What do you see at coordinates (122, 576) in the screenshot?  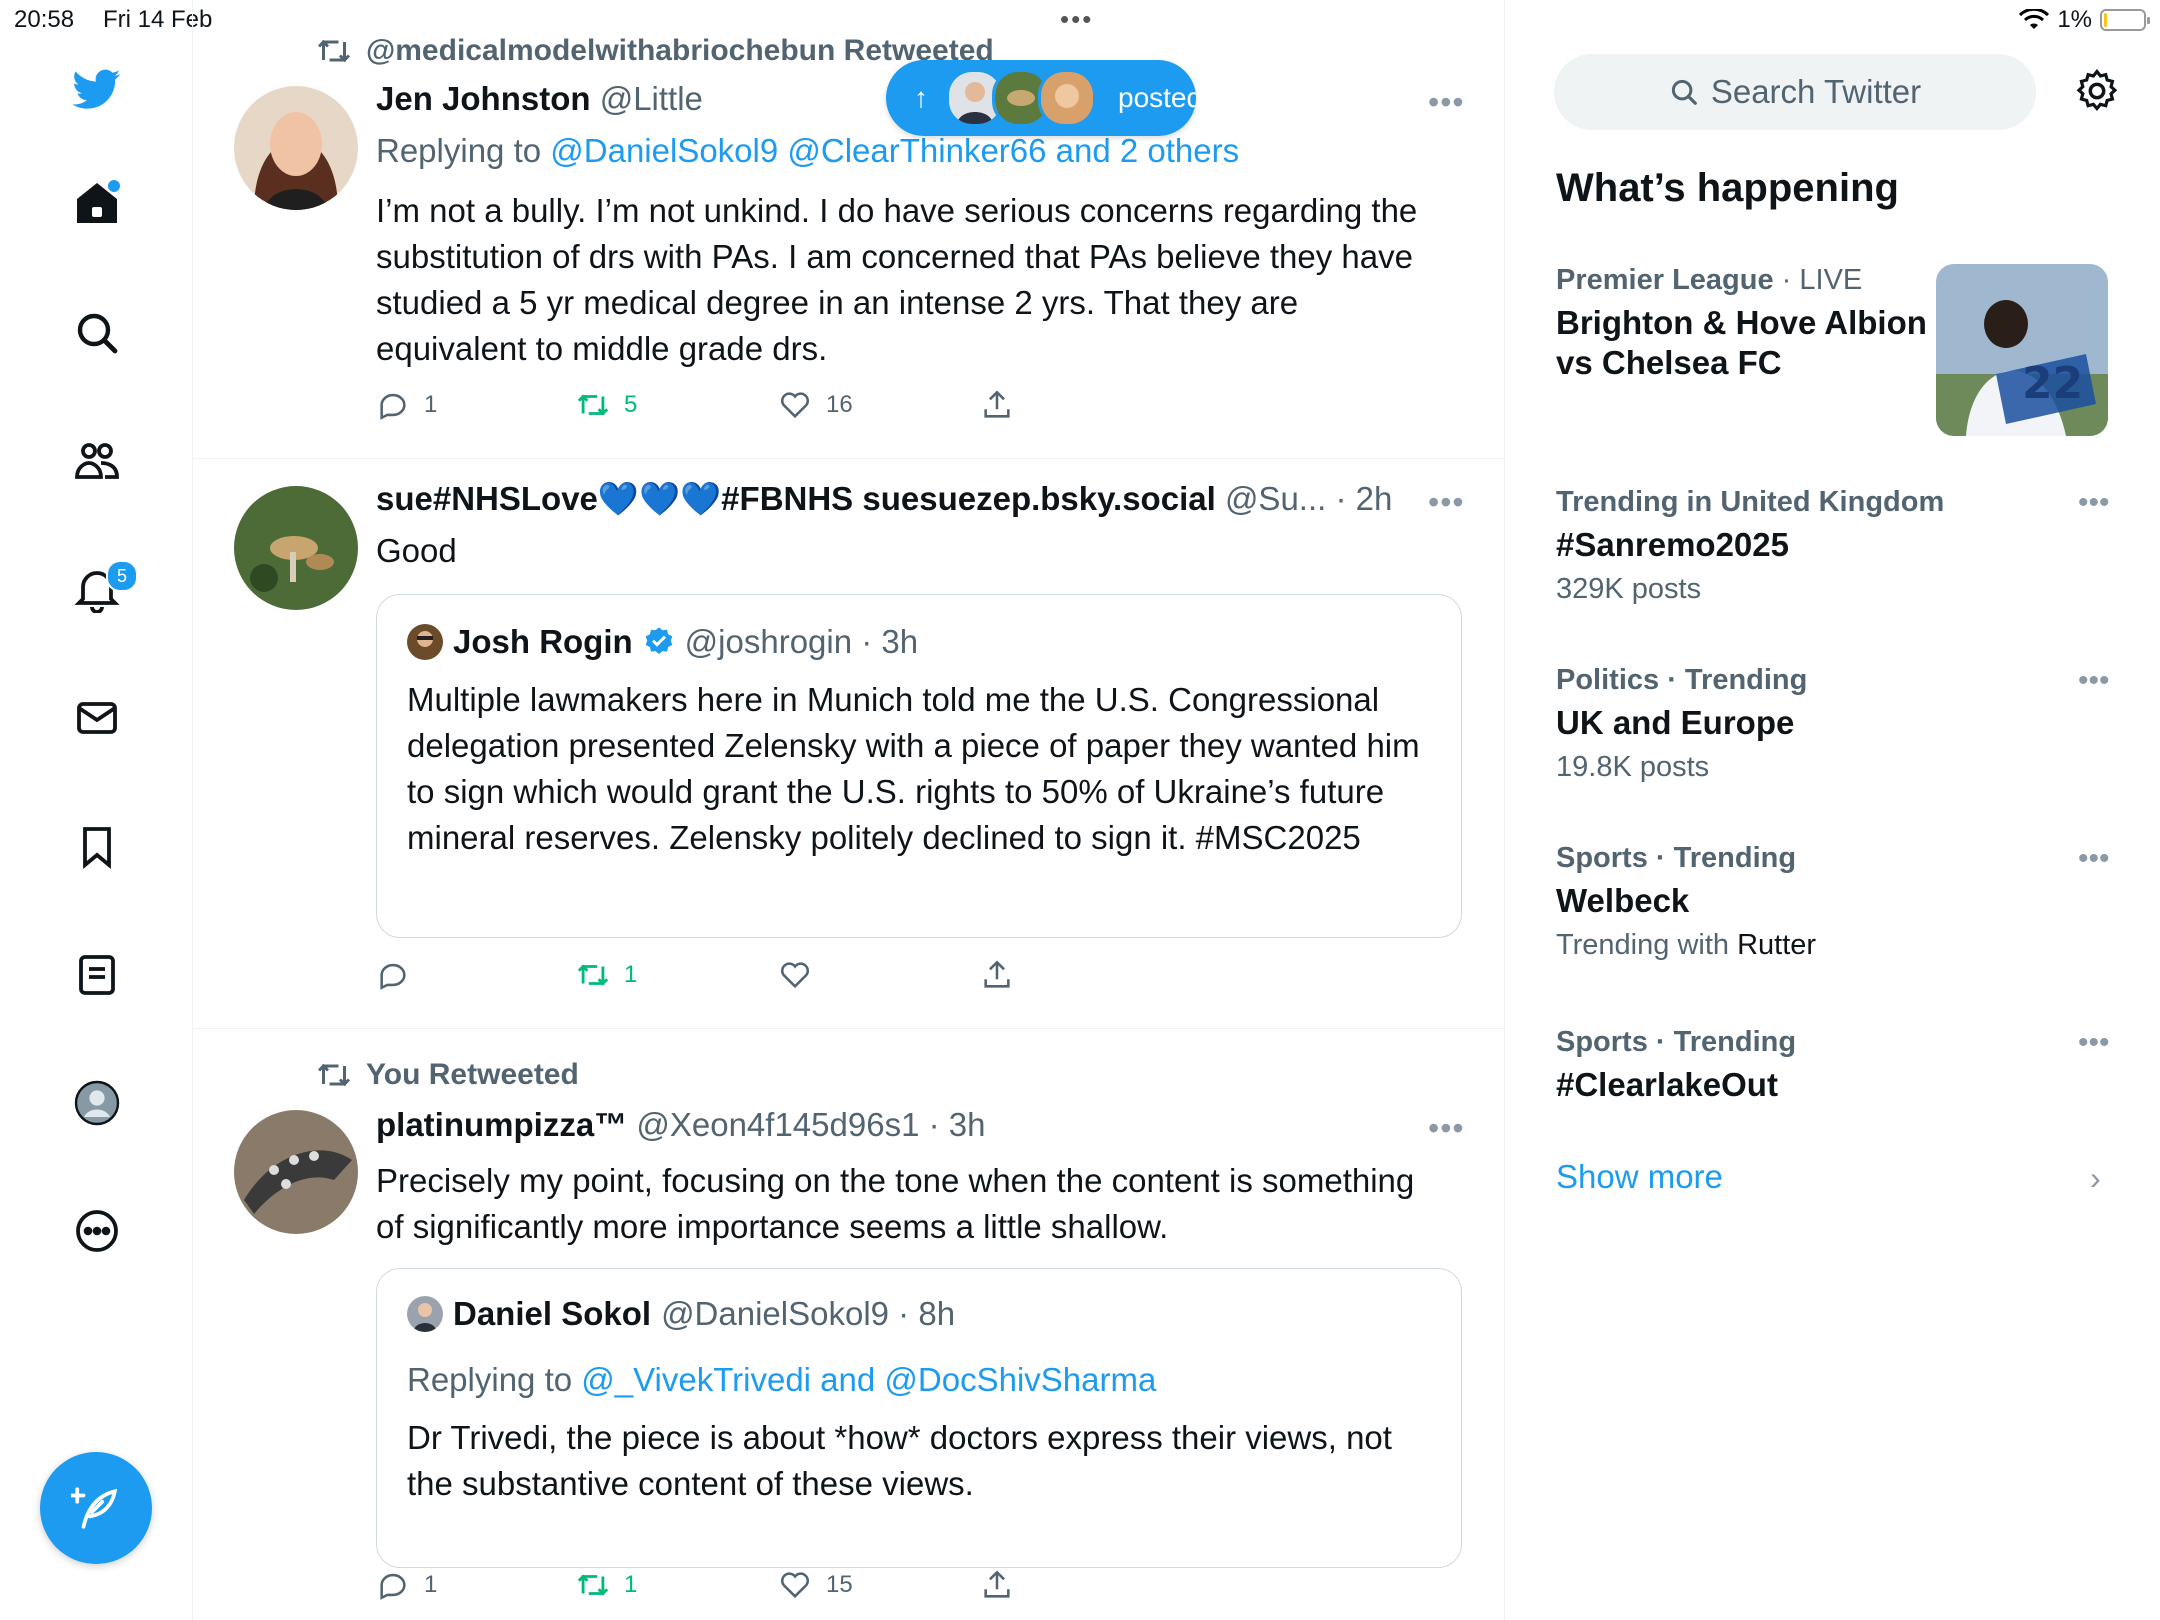 I see `notifications-badge: 5` at bounding box center [122, 576].